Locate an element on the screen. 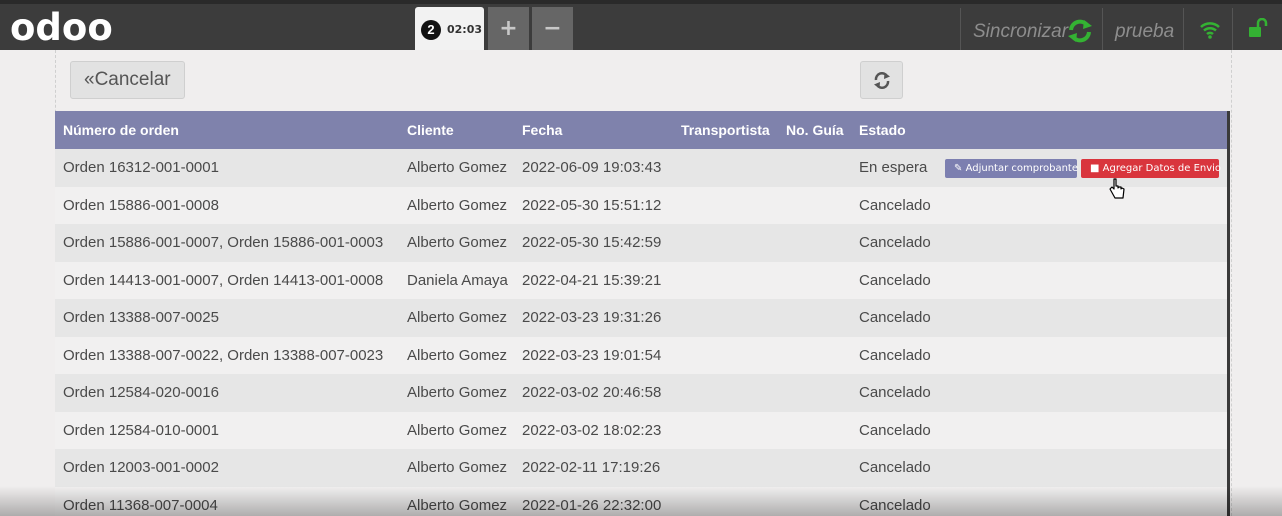  col-header-order: Número de orden is located at coordinates (121, 130).